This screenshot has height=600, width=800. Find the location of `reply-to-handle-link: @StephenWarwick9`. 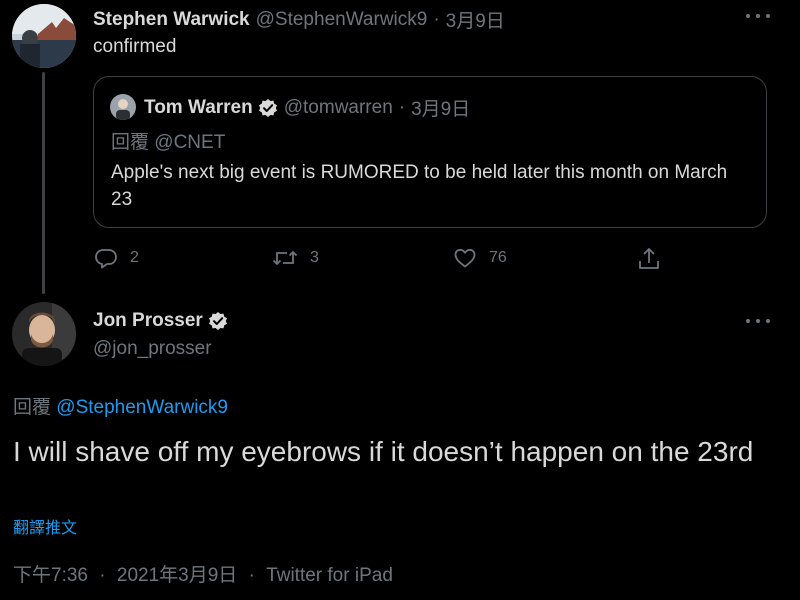

reply-to-handle-link: @StephenWarwick9 is located at coordinates (142, 407).